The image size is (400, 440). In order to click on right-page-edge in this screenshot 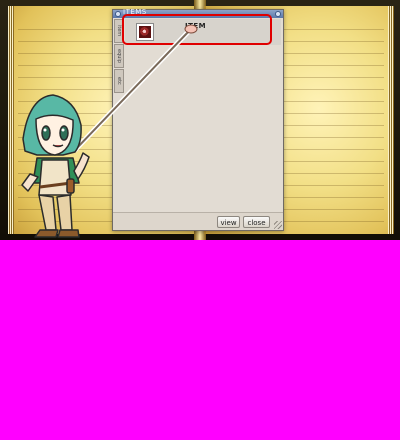, I will do `click(391, 120)`.